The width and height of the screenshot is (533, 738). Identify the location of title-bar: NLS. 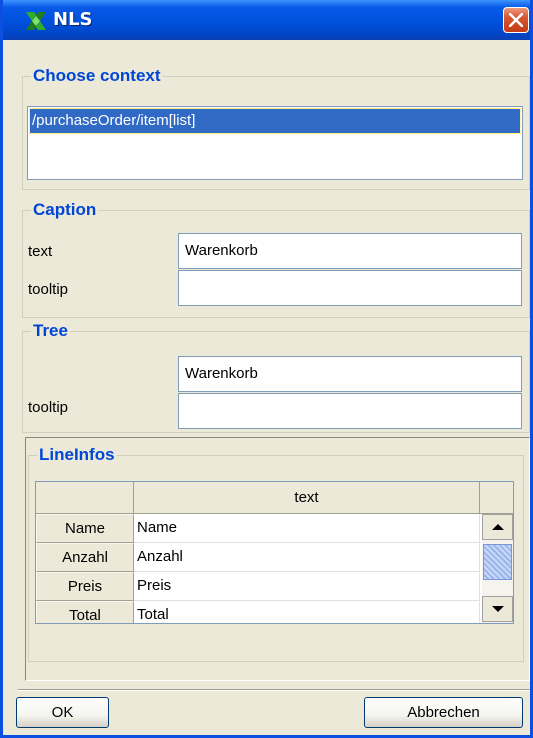
(266, 20).